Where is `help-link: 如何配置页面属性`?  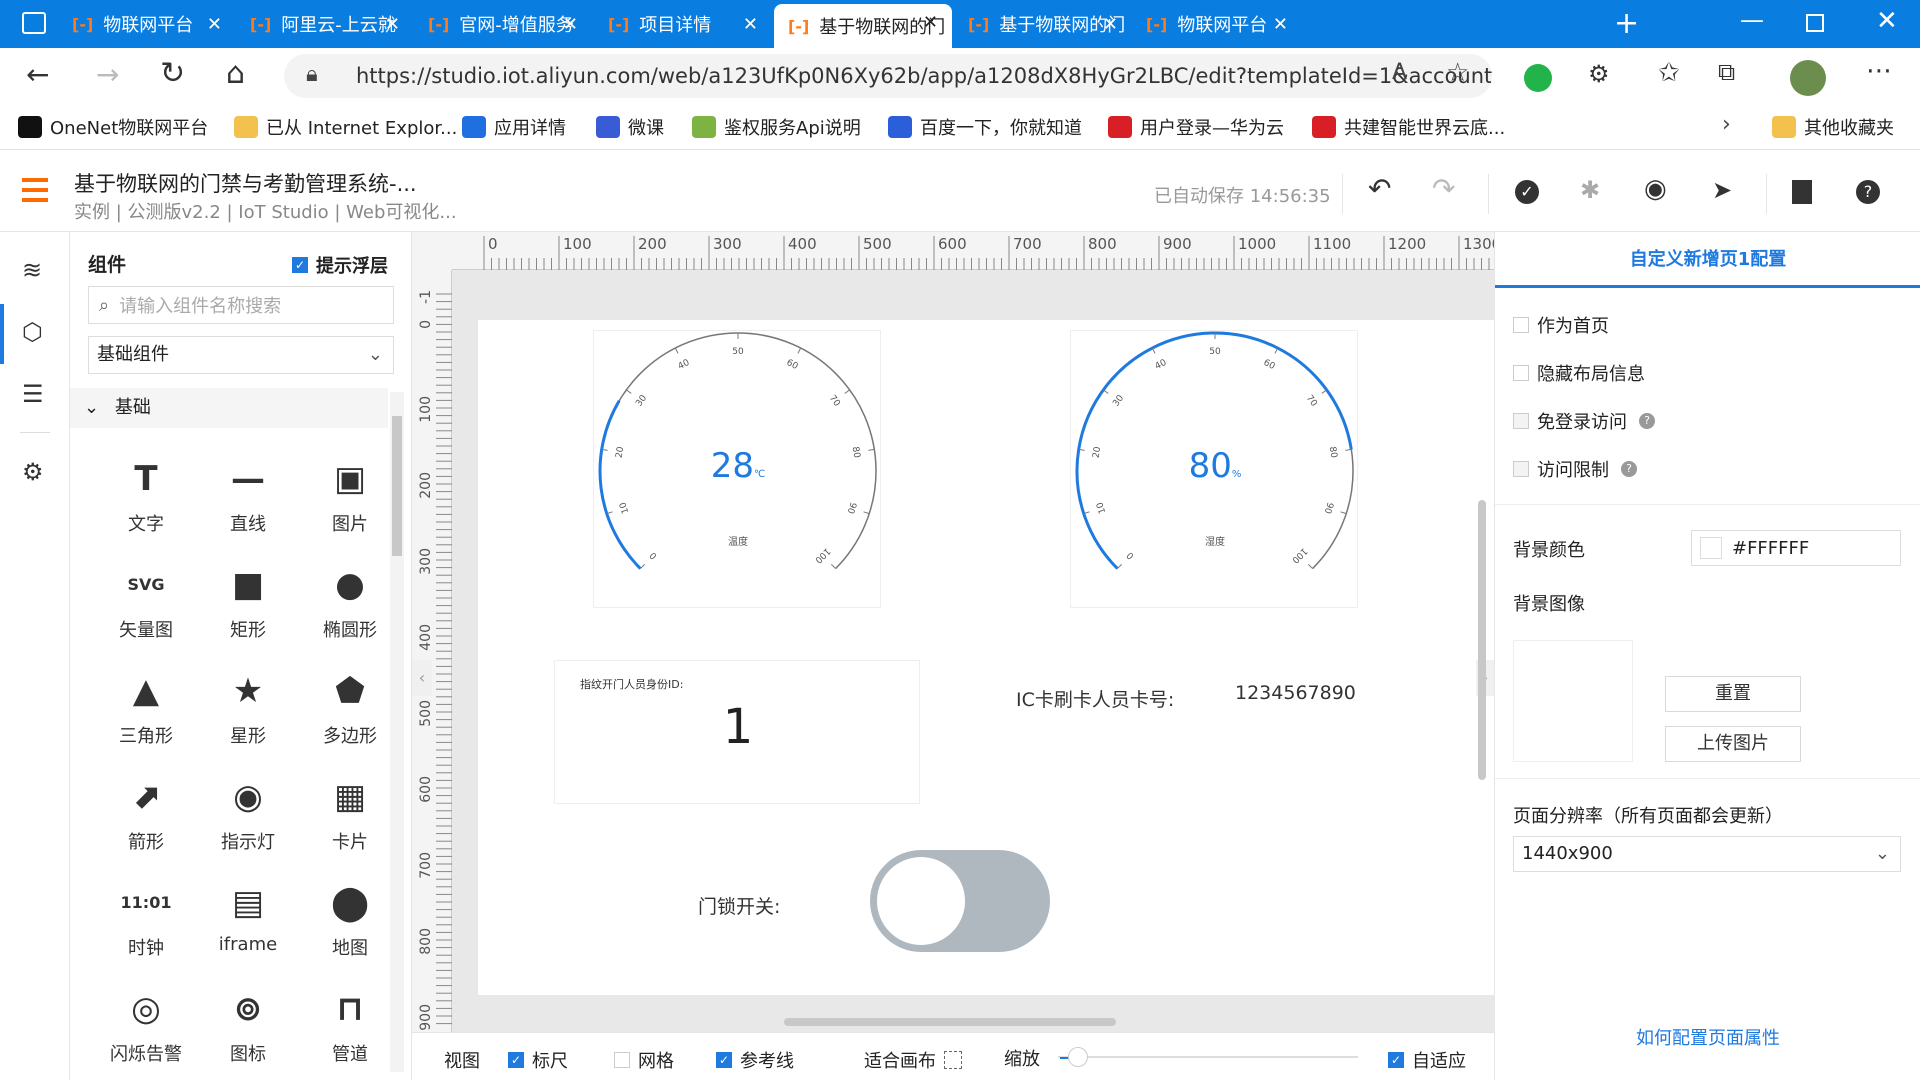 help-link: 如何配置页面属性 is located at coordinates (1707, 1037).